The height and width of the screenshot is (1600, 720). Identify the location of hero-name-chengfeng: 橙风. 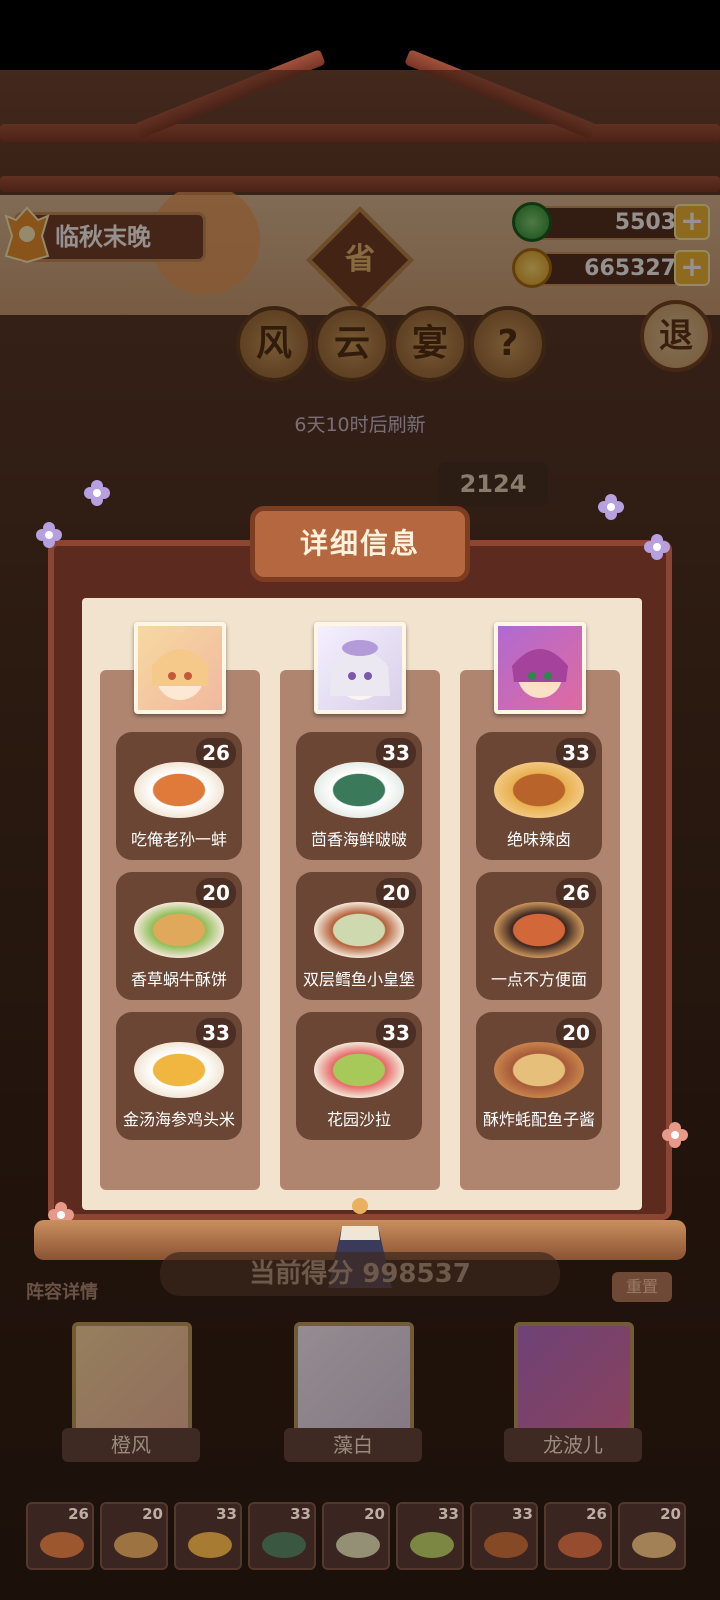
(131, 1445).